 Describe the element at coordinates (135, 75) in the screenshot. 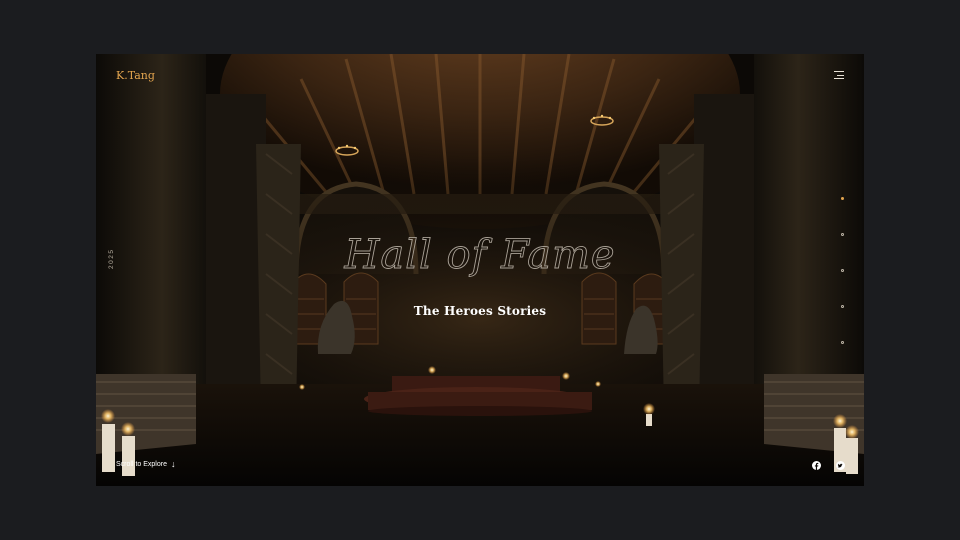

I see `brand-logo: K.Tang` at that location.